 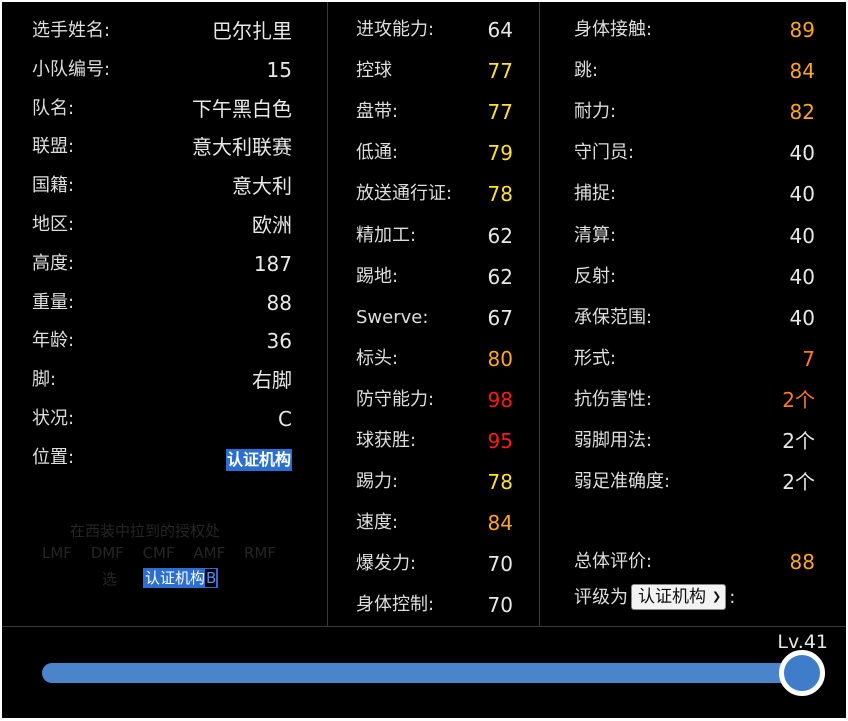 I want to click on grade-select: 认证机构 ❯, so click(x=679, y=597).